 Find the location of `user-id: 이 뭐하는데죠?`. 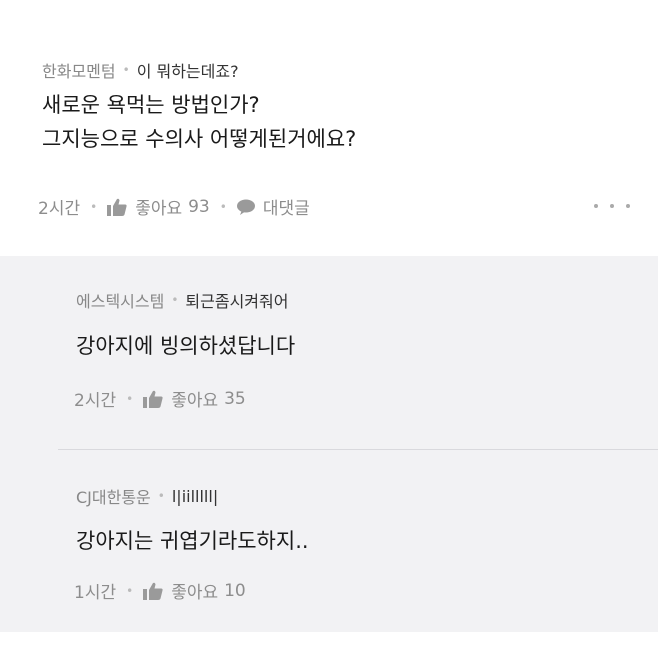

user-id: 이 뭐하는데죠? is located at coordinates (187, 71).